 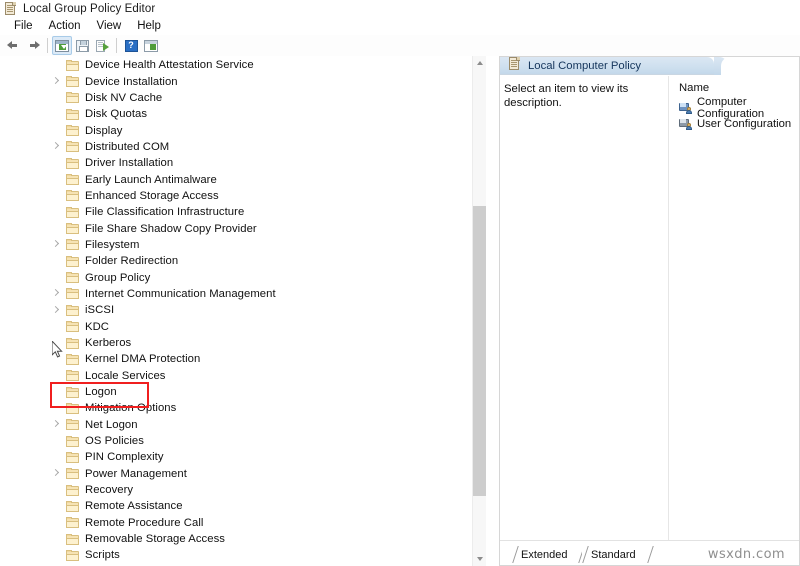 What do you see at coordinates (235, 81) in the screenshot?
I see `tree-item: Device Installation` at bounding box center [235, 81].